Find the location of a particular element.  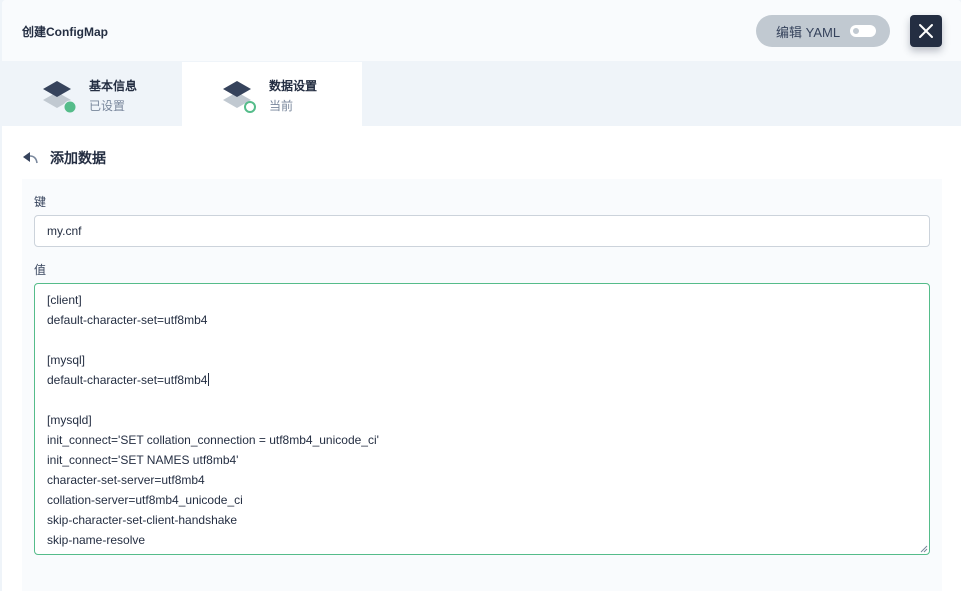

text-caret is located at coordinates (209, 379).